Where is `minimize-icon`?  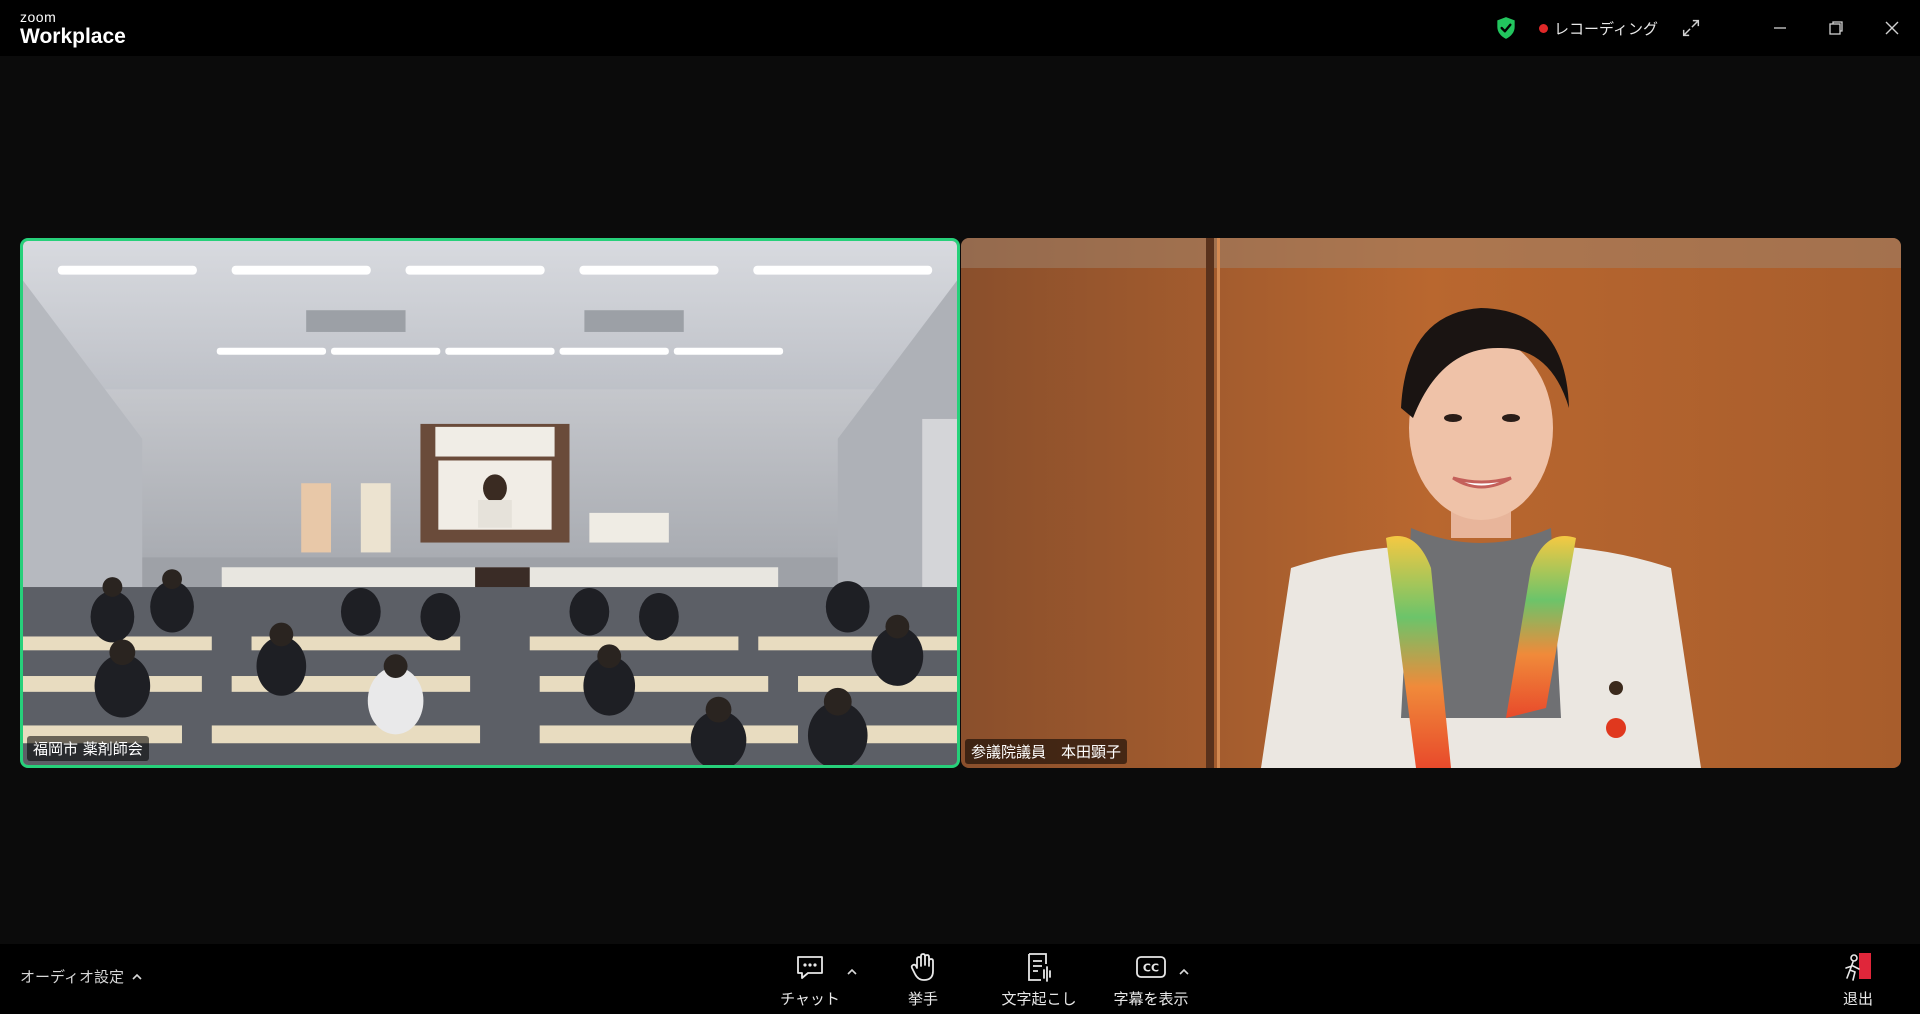
minimize-icon is located at coordinates (1780, 28).